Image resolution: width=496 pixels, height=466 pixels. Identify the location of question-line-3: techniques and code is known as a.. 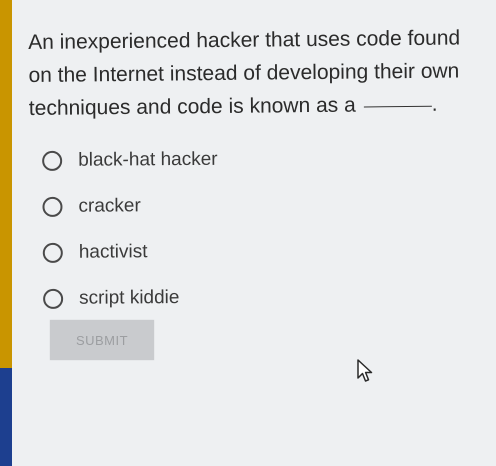
(262, 106).